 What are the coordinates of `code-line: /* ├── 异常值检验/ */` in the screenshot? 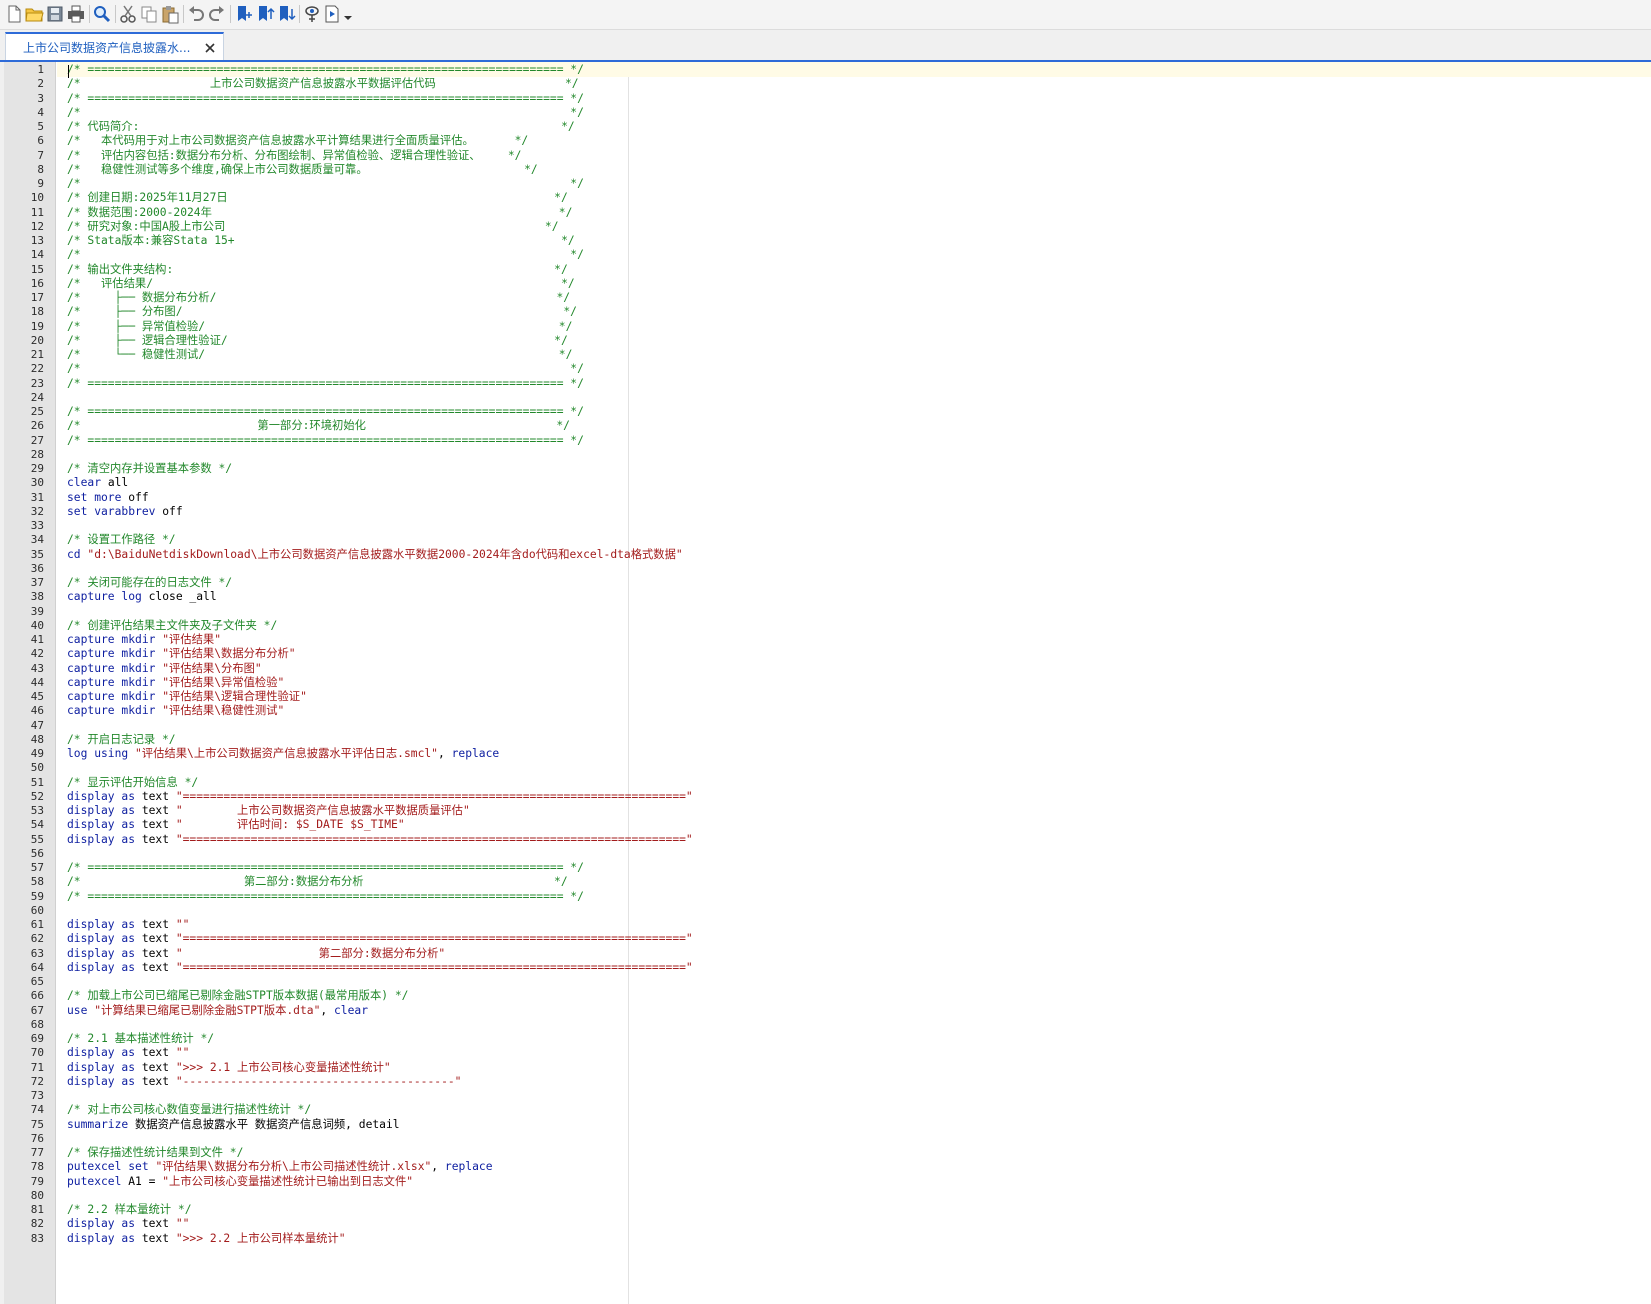 It's located at (319, 326).